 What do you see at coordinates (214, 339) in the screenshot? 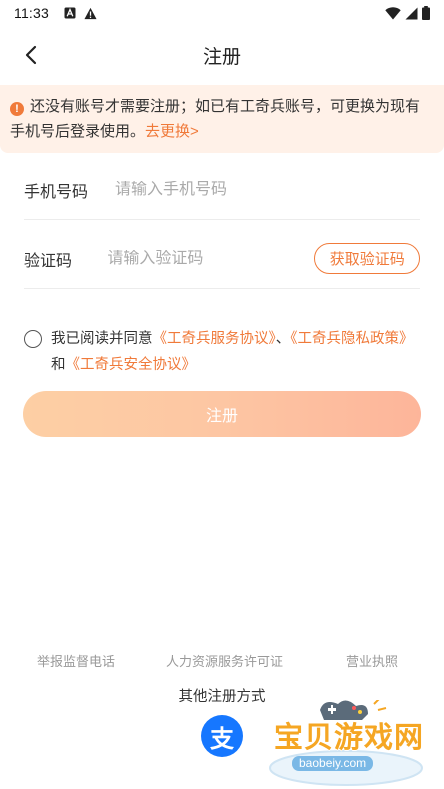
I see `service-agreement-link: 《工奇兵服务协议》` at bounding box center [214, 339].